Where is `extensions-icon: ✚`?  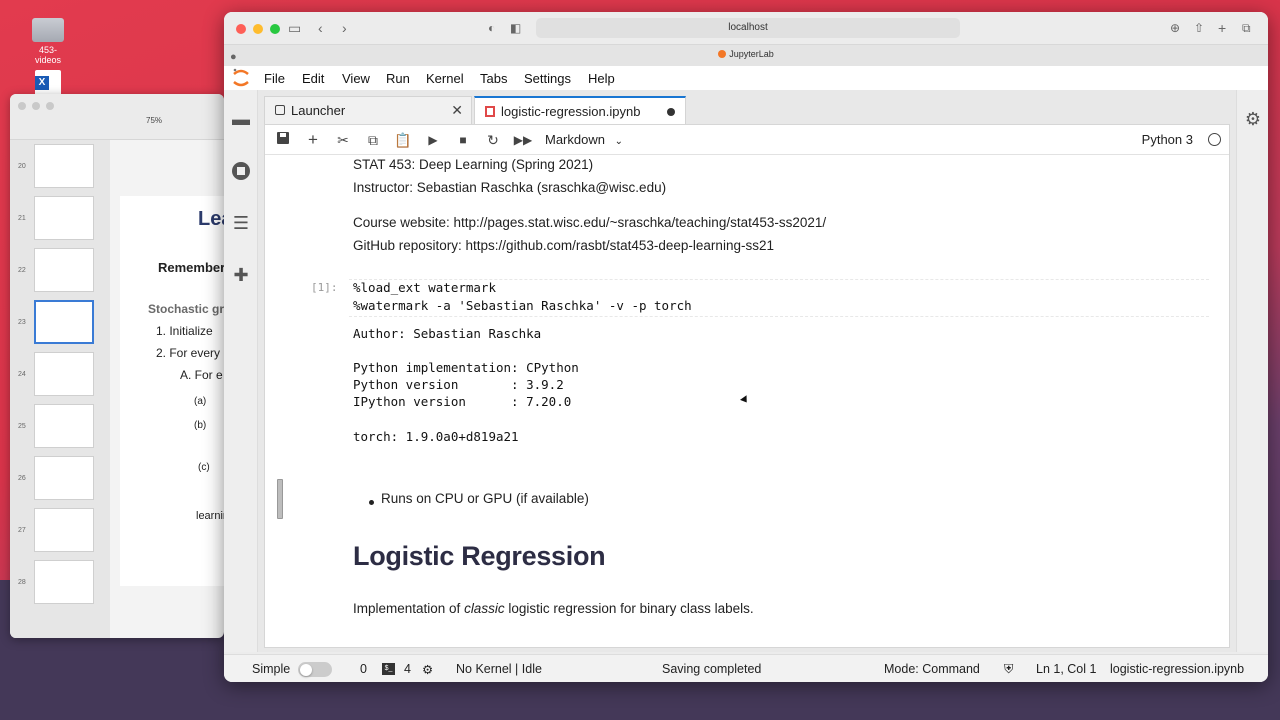
extensions-icon: ✚ is located at coordinates (241, 275).